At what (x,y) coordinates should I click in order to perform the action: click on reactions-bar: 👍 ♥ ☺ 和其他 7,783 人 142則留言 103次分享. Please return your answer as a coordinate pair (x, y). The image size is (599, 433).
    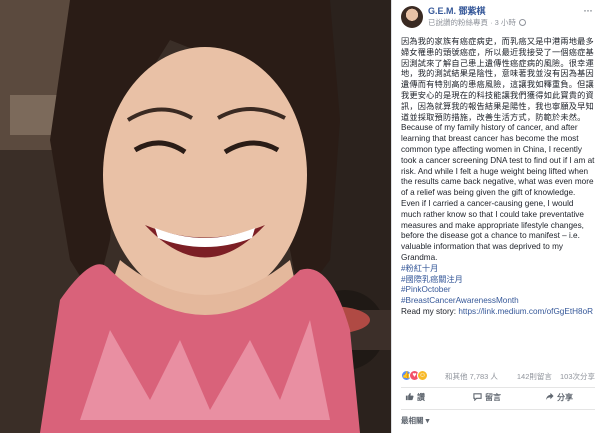
    Looking at the image, I should click on (498, 377).